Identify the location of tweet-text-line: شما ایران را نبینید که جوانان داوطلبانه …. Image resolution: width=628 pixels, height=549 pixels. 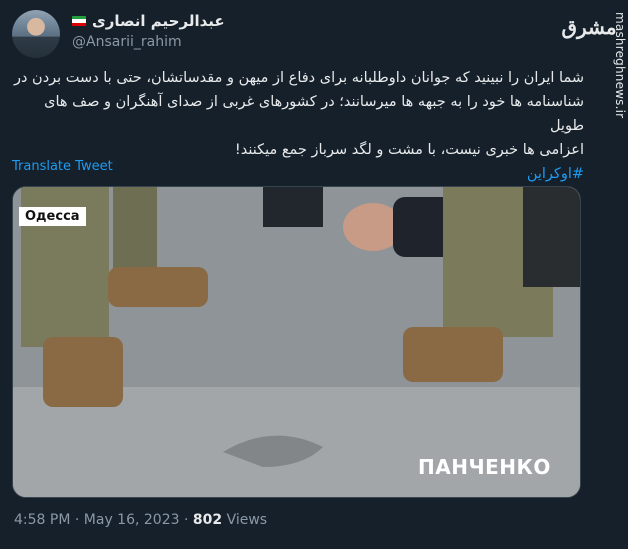
(298, 78).